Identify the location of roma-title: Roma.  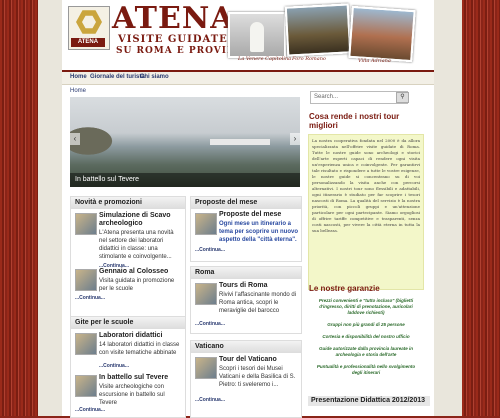
(246, 273).